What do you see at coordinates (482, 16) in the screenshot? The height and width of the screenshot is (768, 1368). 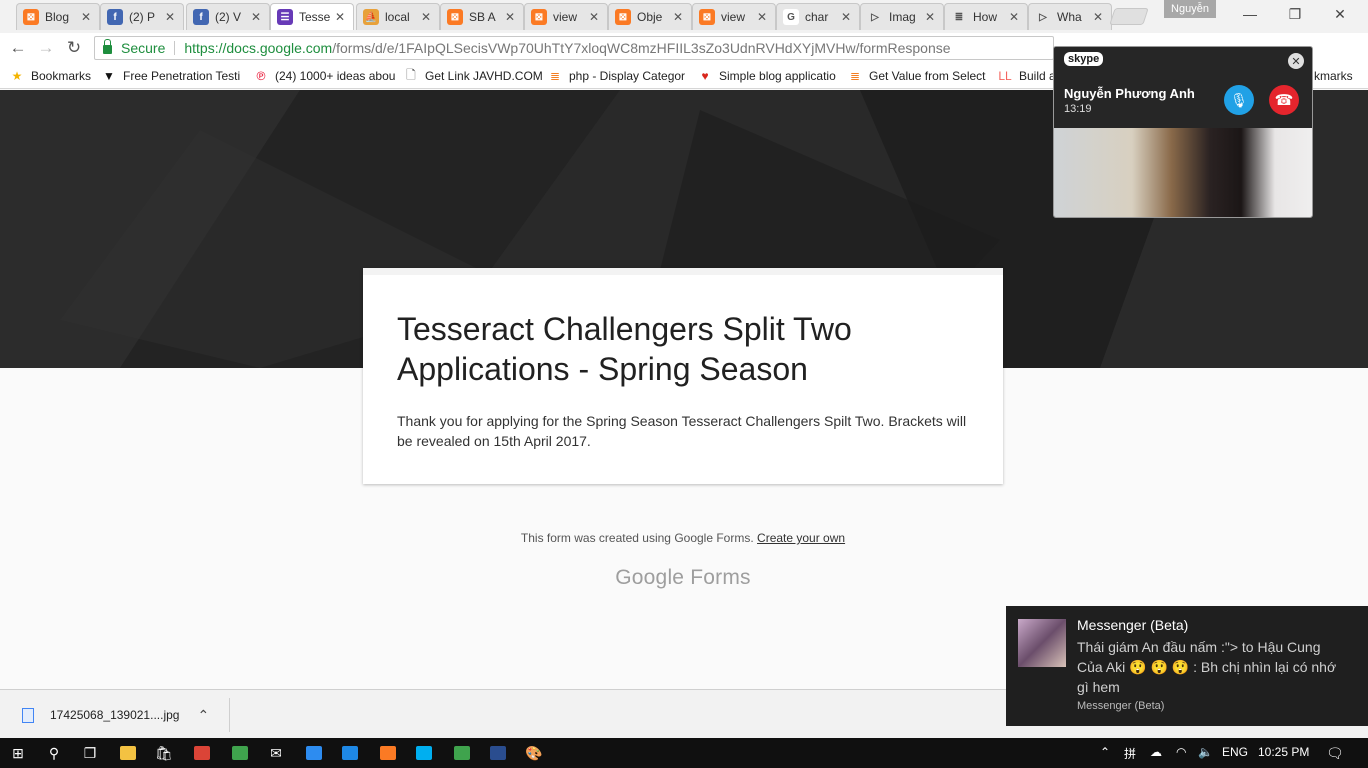 I see `tab: ⊠ SB A ✕` at bounding box center [482, 16].